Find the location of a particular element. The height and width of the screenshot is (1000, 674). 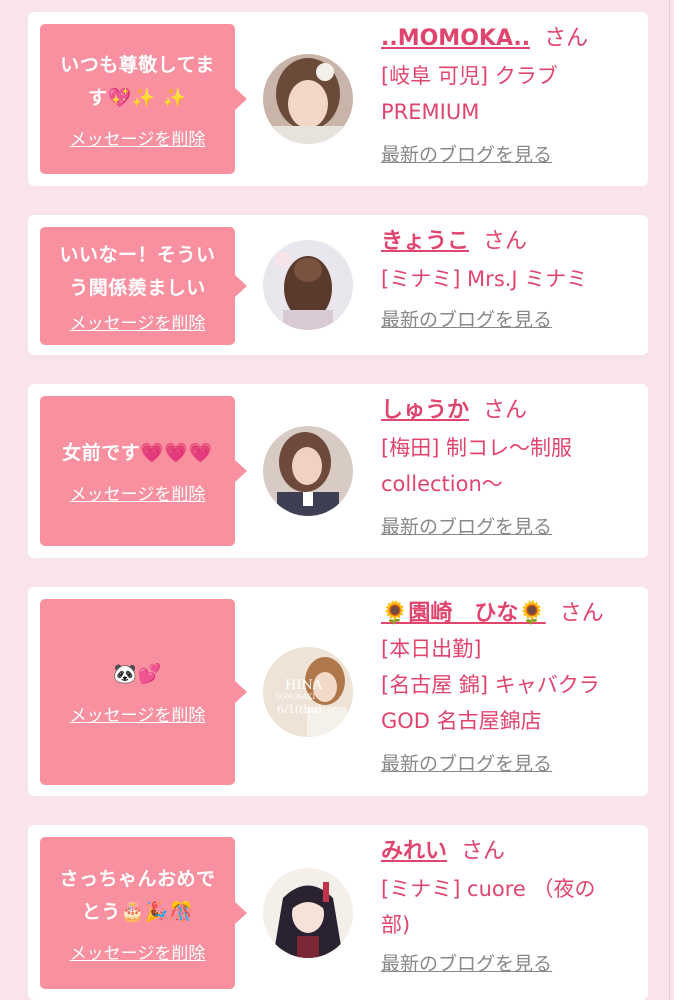

message-line: とう🎂🎉🎊 is located at coordinates (137, 911).